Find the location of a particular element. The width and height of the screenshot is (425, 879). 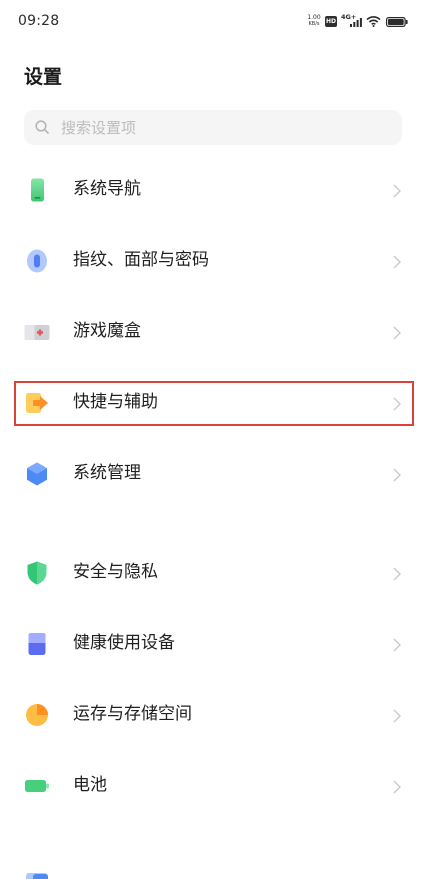

settings-item-label: 健康使用设备 is located at coordinates (124, 643).